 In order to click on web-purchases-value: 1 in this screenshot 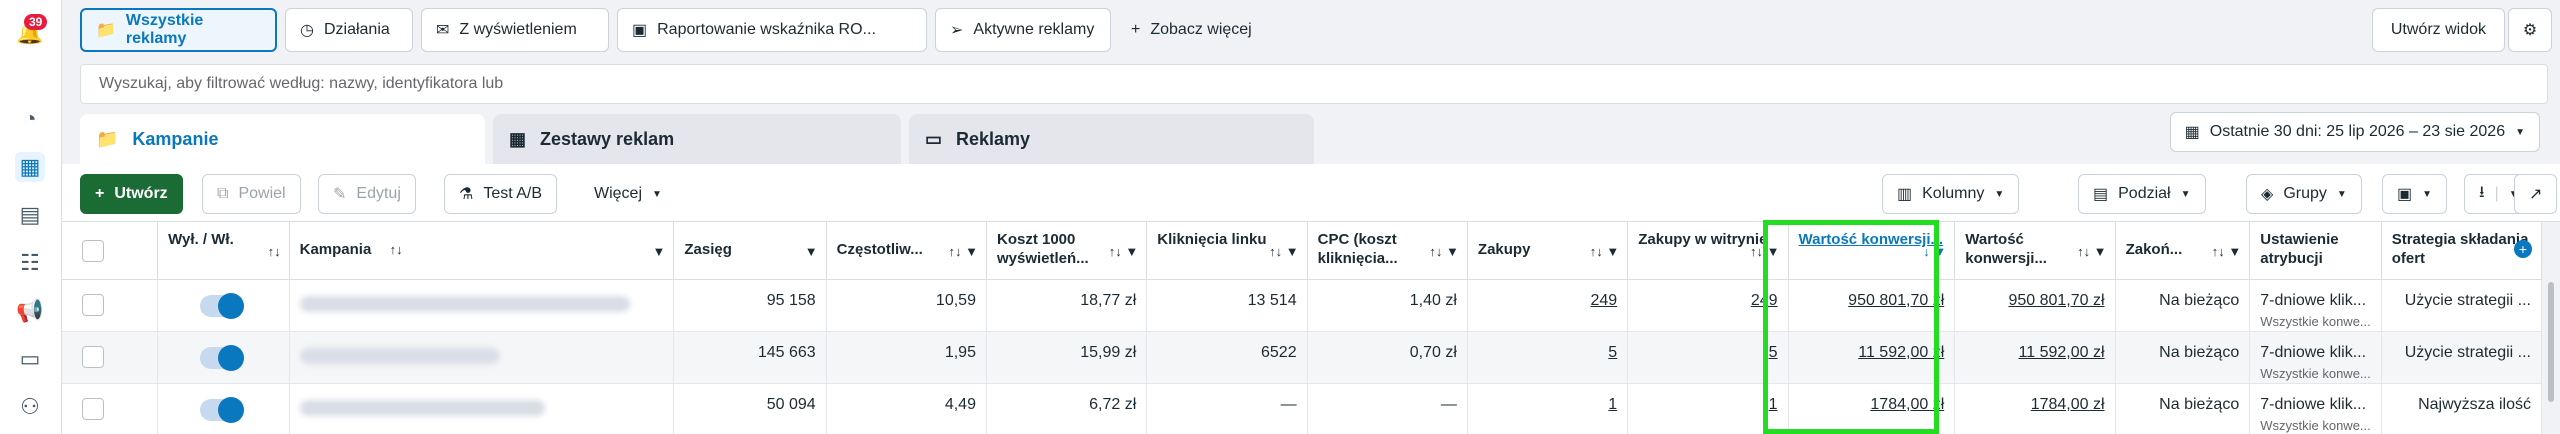, I will do `click(1773, 404)`.